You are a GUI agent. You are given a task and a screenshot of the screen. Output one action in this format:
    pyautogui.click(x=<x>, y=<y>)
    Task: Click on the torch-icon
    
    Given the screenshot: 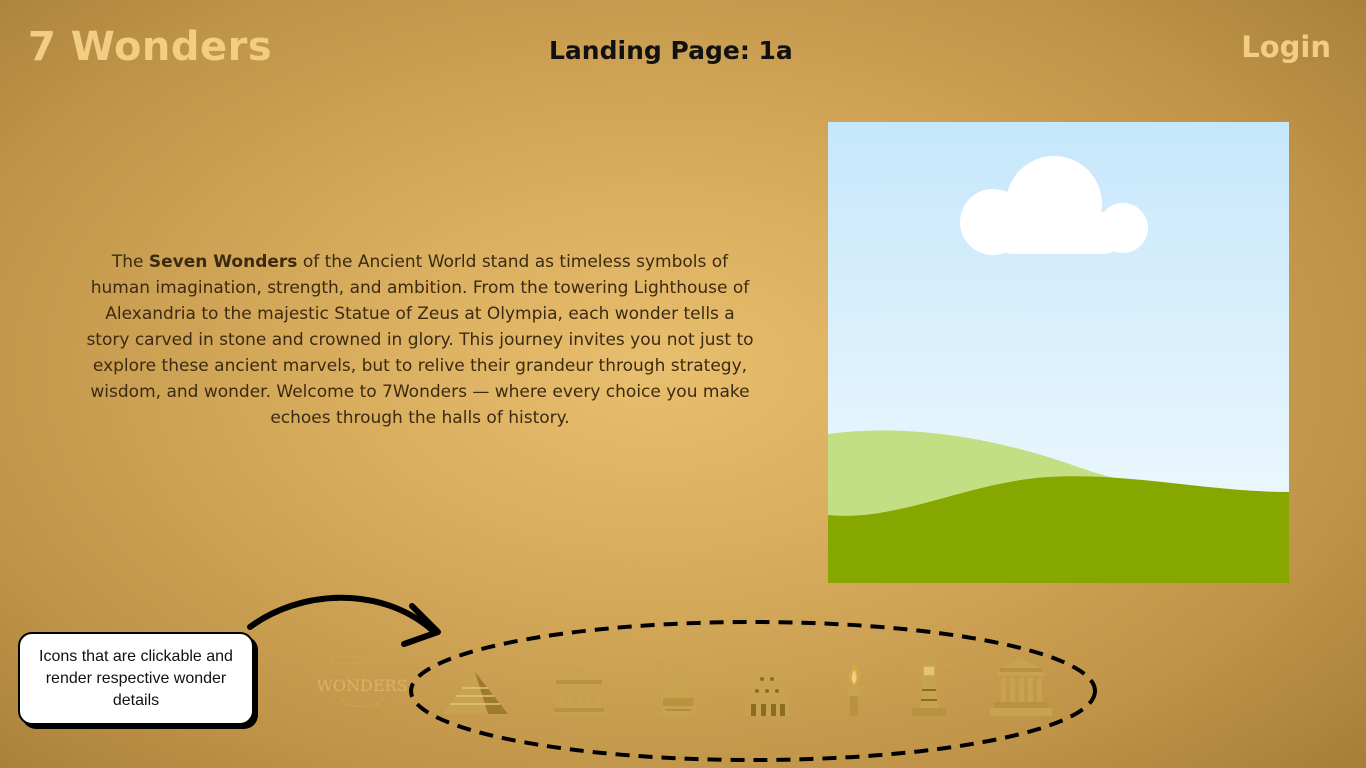 What is the action you would take?
    pyautogui.click(x=854, y=690)
    